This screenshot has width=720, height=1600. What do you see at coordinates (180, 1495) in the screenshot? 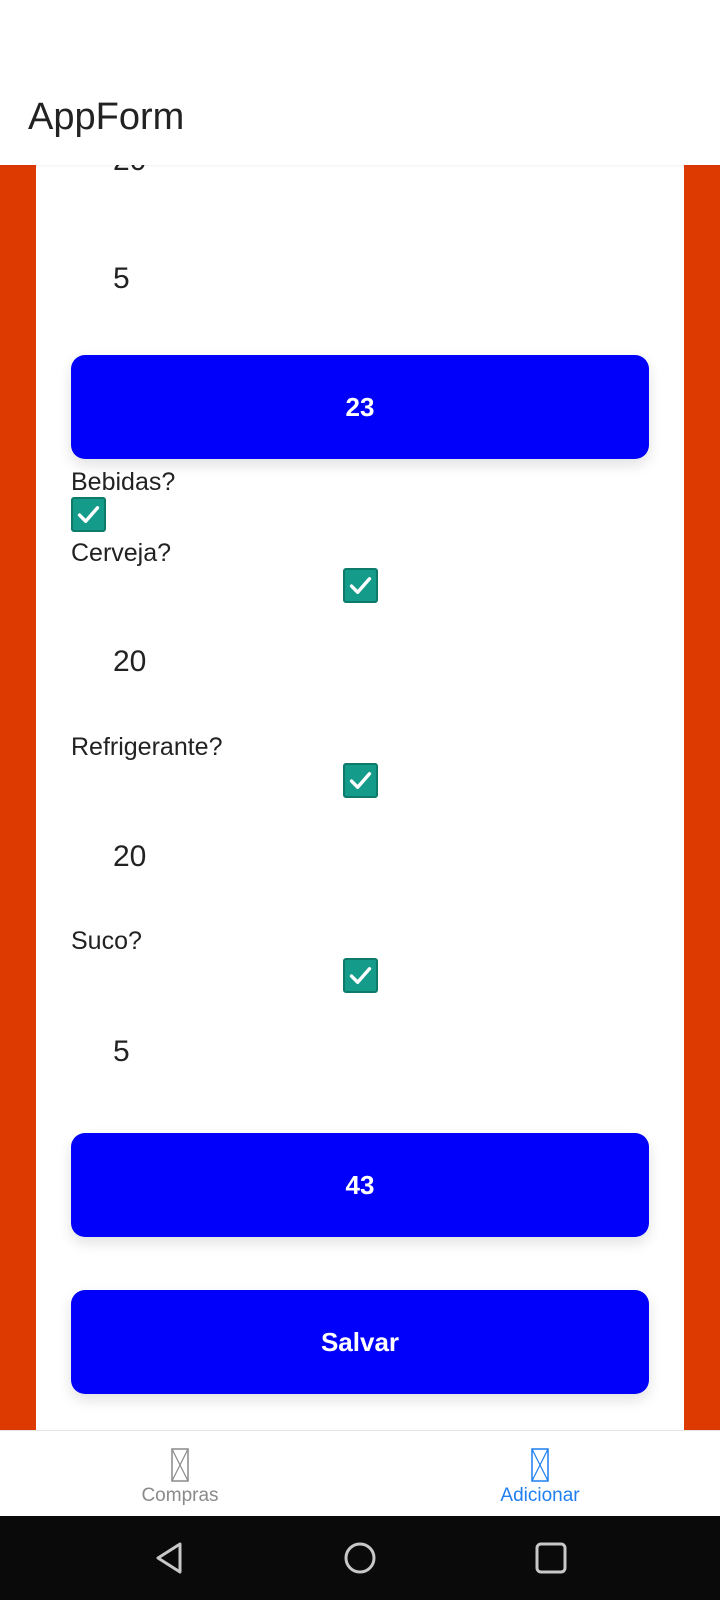
I see `tab-label: Compras` at bounding box center [180, 1495].